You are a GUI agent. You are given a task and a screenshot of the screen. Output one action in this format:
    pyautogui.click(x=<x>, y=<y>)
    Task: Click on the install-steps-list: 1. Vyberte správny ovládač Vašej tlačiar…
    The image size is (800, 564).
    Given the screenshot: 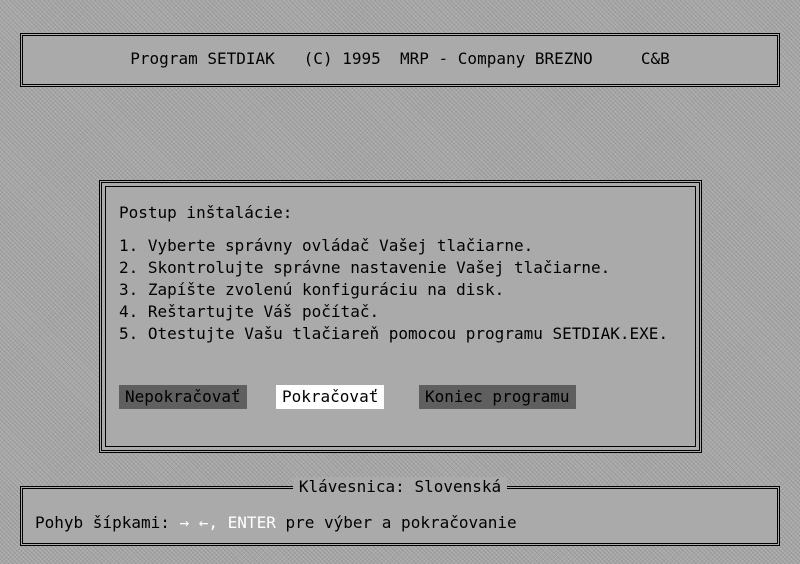 What is the action you would take?
    pyautogui.click(x=393, y=290)
    